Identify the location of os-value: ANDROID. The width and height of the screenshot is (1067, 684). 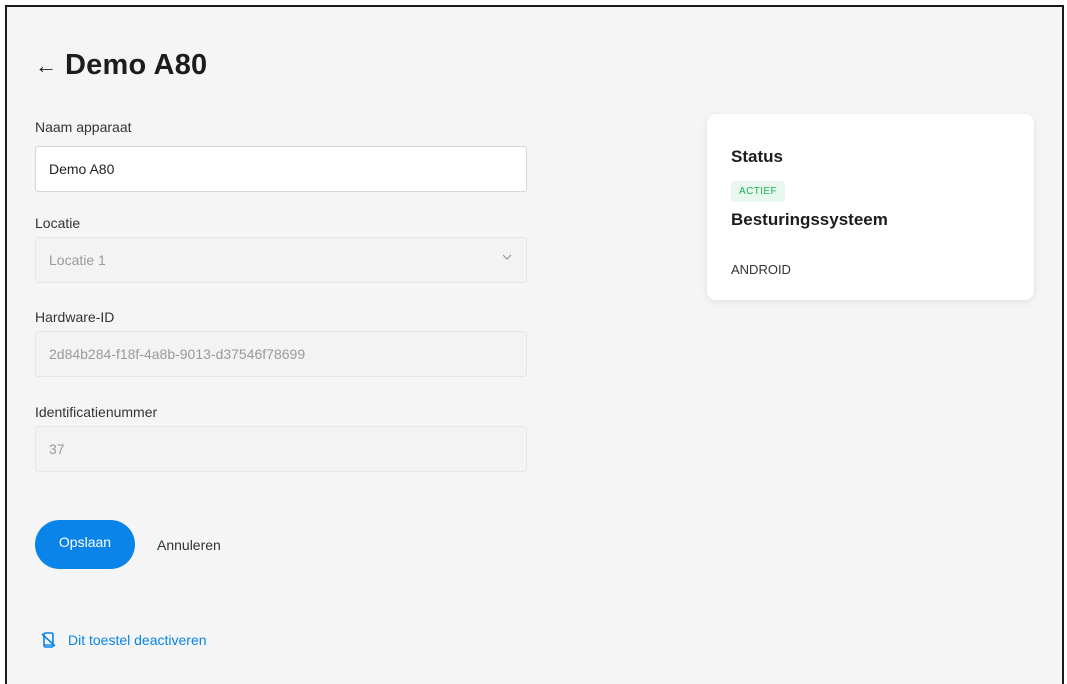
(761, 269).